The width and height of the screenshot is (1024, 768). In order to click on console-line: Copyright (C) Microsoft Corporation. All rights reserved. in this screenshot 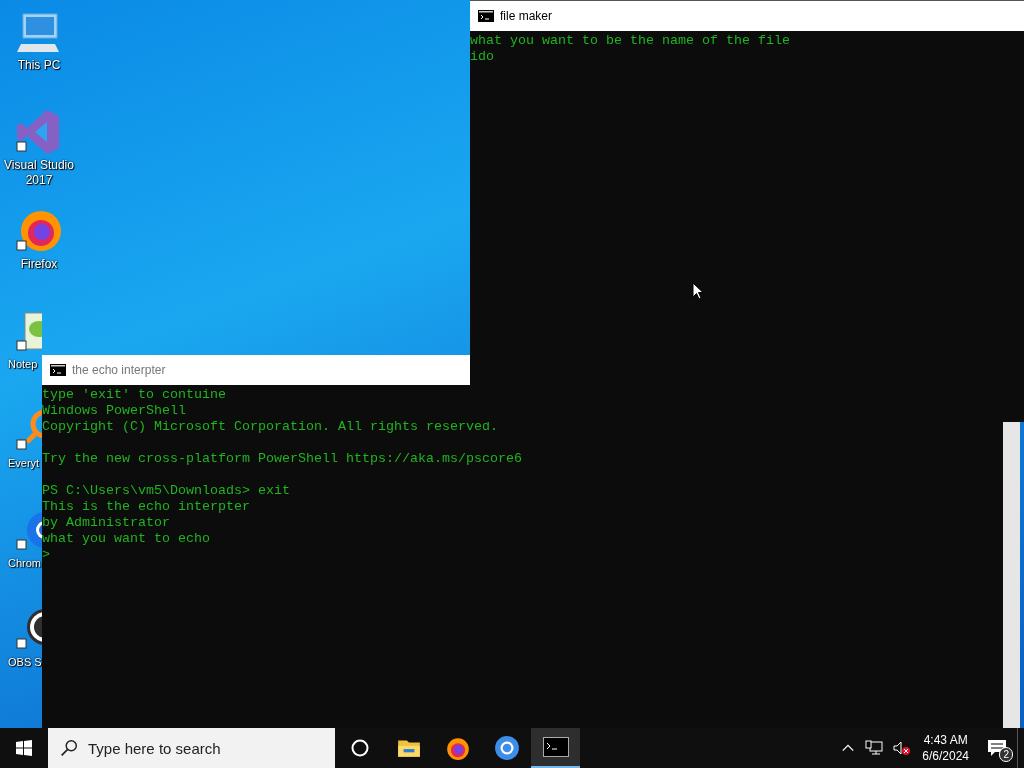, I will do `click(270, 427)`.